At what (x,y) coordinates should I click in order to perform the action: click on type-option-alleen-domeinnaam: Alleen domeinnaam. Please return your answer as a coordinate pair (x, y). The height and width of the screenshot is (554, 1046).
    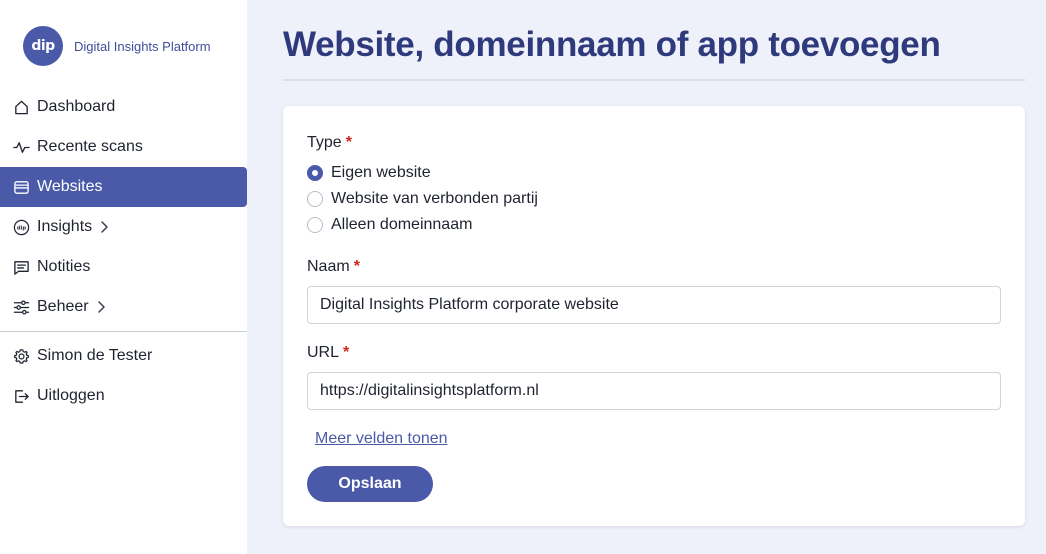
    Looking at the image, I should click on (389, 225).